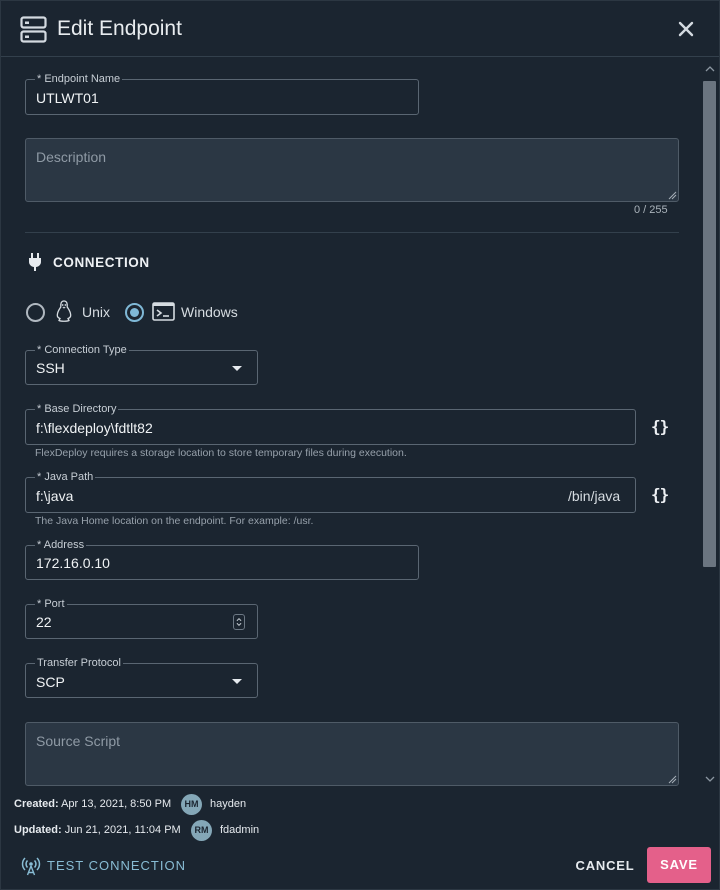  I want to click on base-directory-field: * Base Directory f:\flexdeploy\fdtlt82, so click(330, 423).